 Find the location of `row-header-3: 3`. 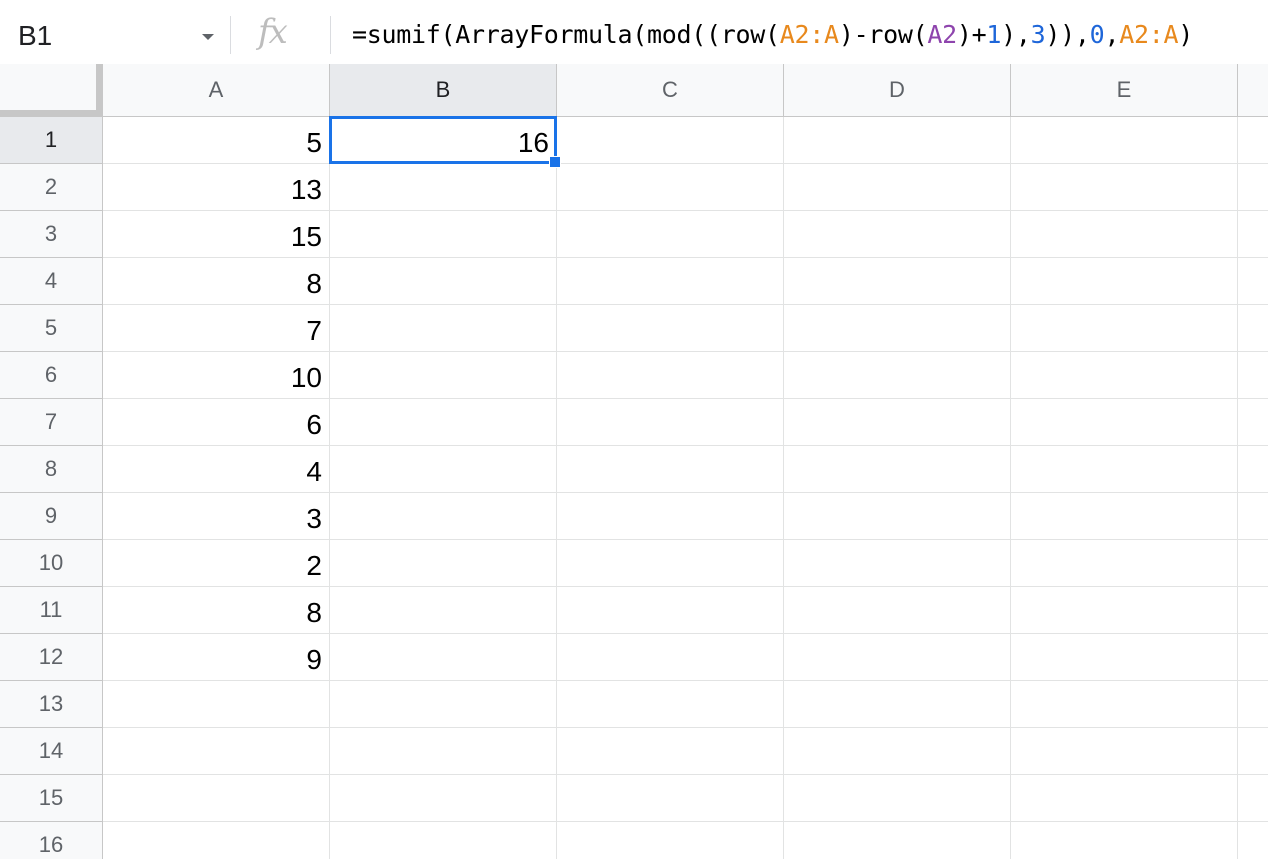

row-header-3: 3 is located at coordinates (51, 234).